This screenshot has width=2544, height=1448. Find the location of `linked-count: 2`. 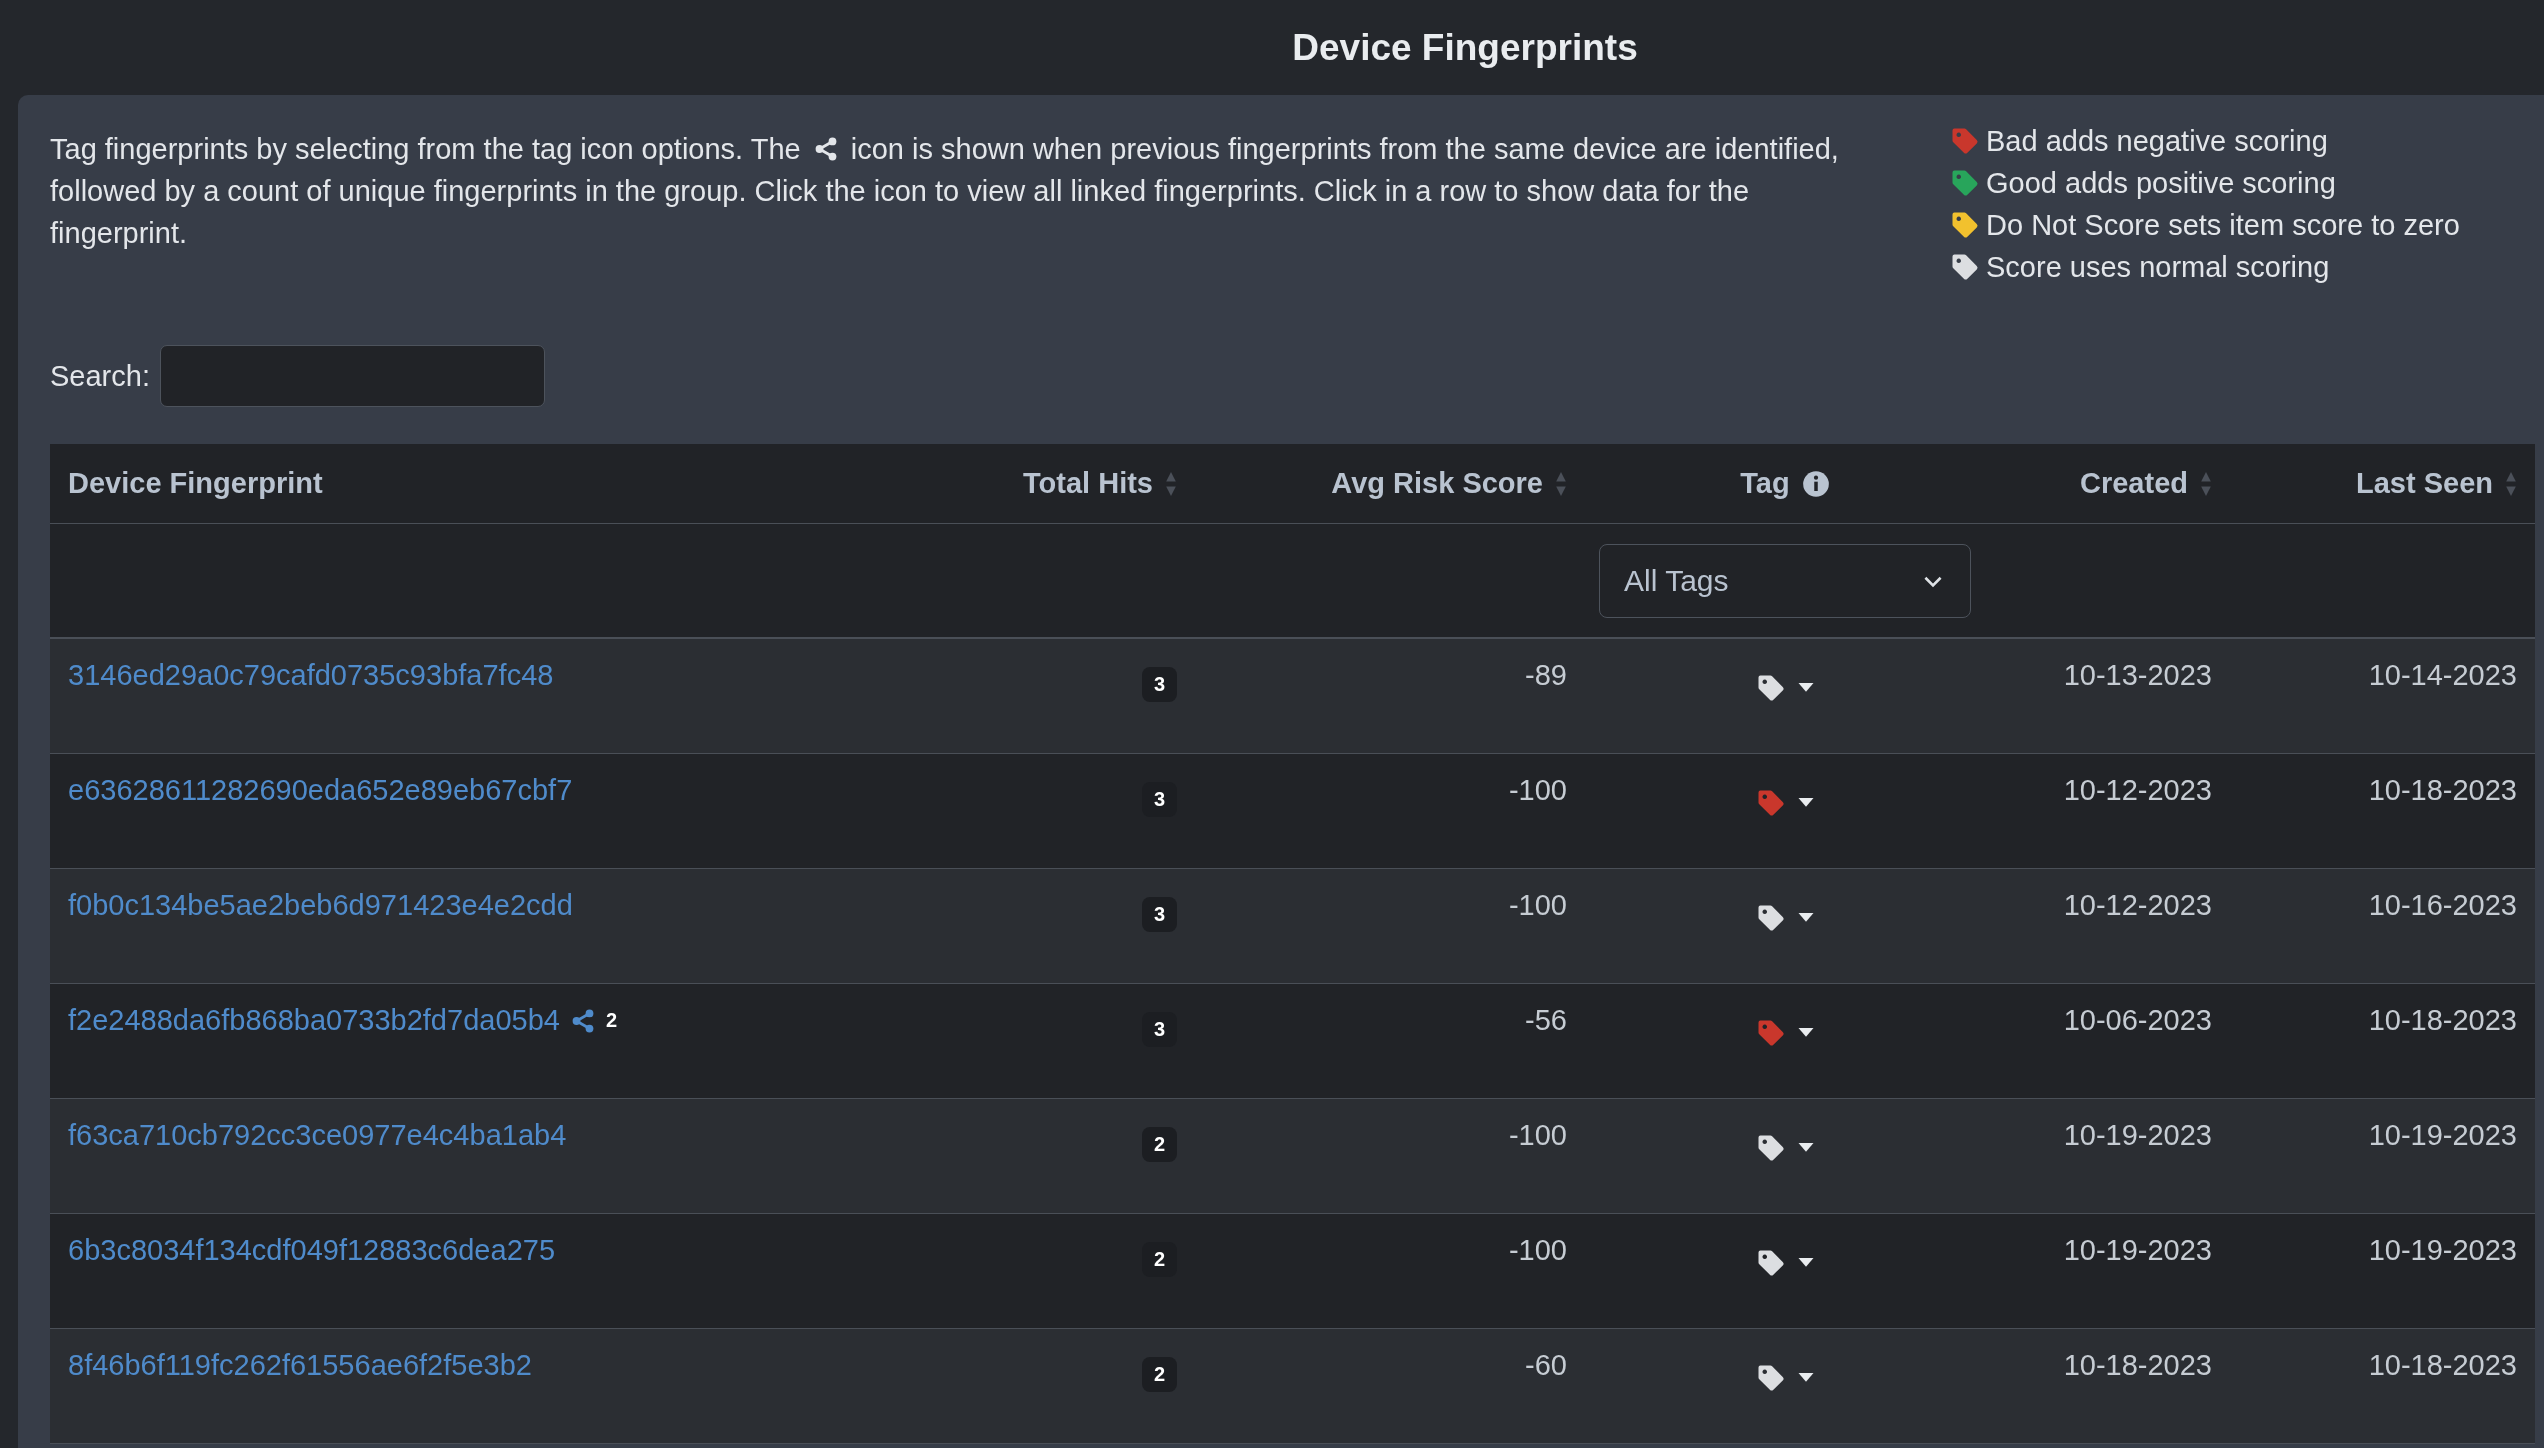

linked-count: 2 is located at coordinates (611, 1020).